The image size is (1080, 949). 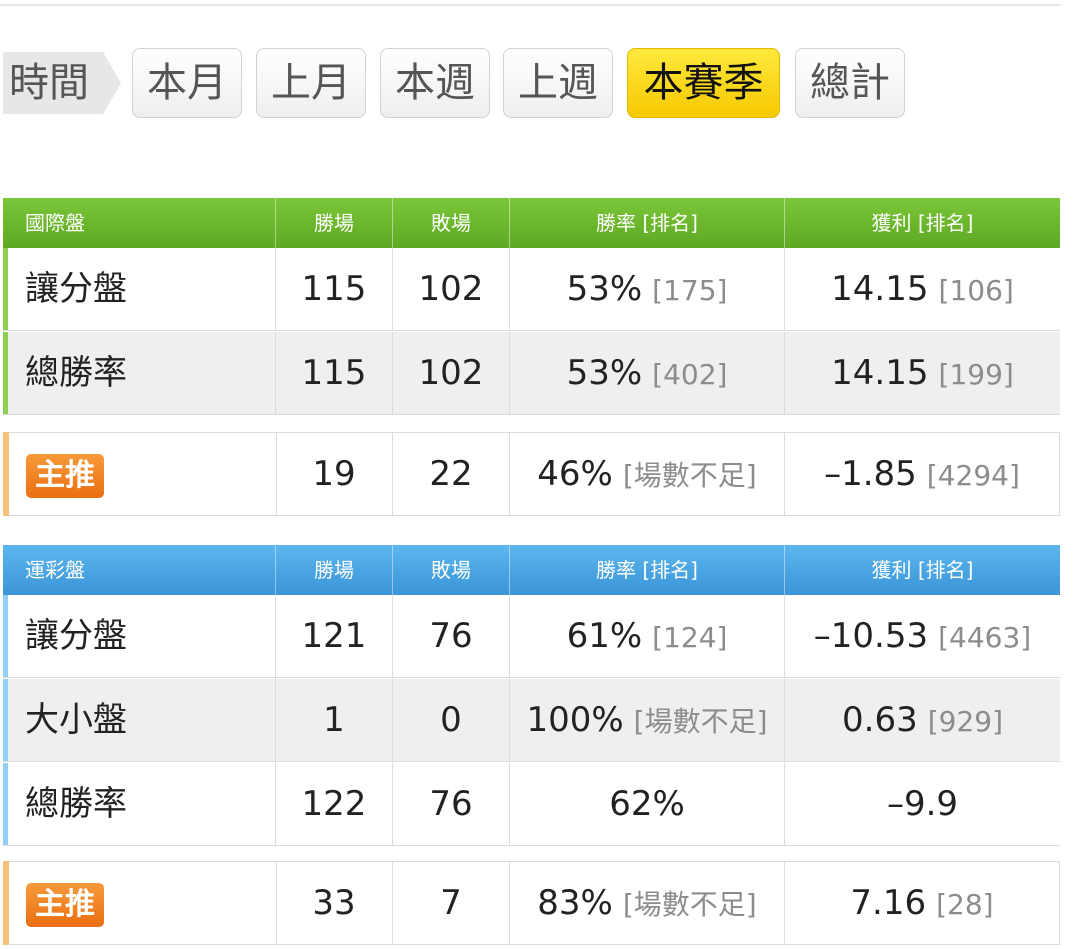 I want to click on losses-value: 7, so click(x=451, y=903).